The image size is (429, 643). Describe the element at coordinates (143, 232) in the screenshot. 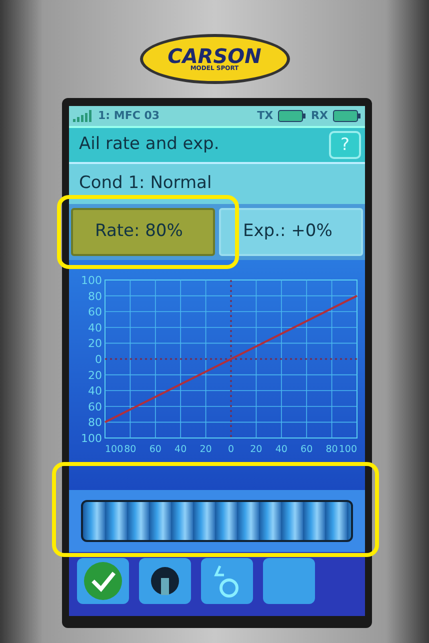

I see `value-field: Rate: 80%` at that location.